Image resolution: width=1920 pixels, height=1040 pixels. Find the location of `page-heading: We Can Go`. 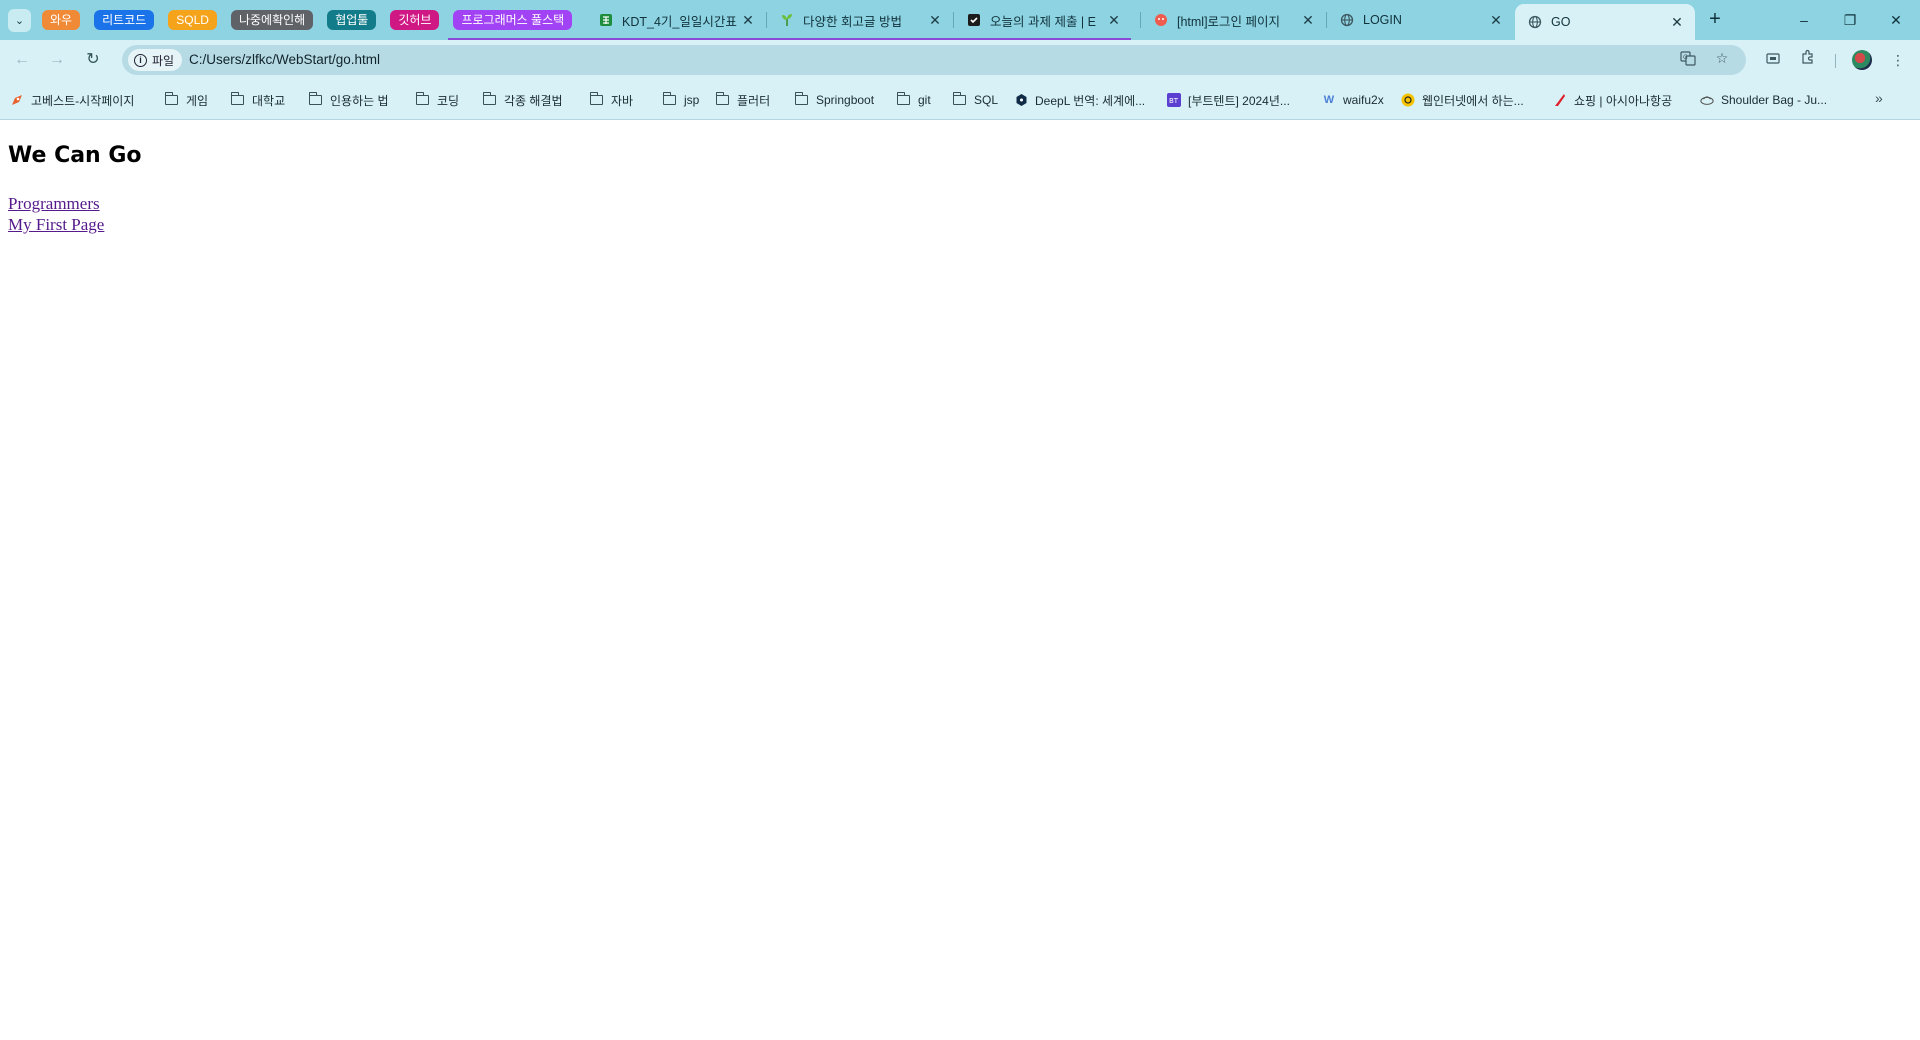

page-heading: We Can Go is located at coordinates (75, 155).